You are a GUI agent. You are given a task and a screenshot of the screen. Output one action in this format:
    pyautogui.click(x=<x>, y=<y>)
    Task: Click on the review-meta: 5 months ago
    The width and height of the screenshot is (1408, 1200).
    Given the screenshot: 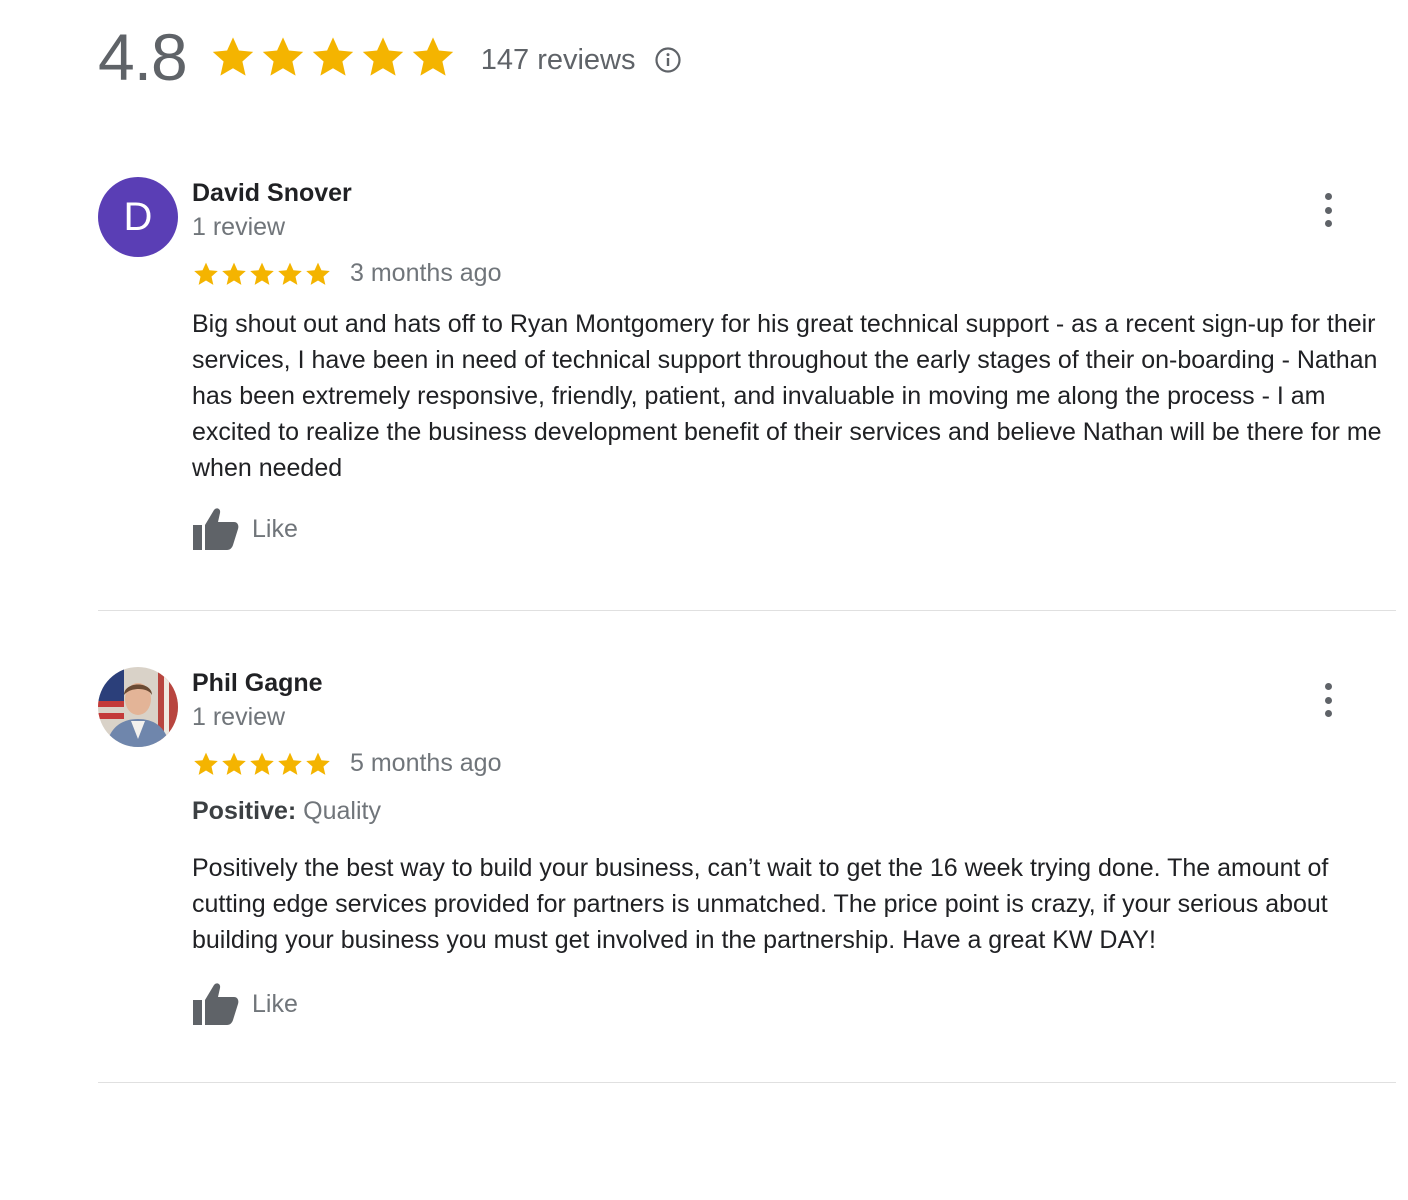 What is the action you would take?
    pyautogui.click(x=347, y=763)
    